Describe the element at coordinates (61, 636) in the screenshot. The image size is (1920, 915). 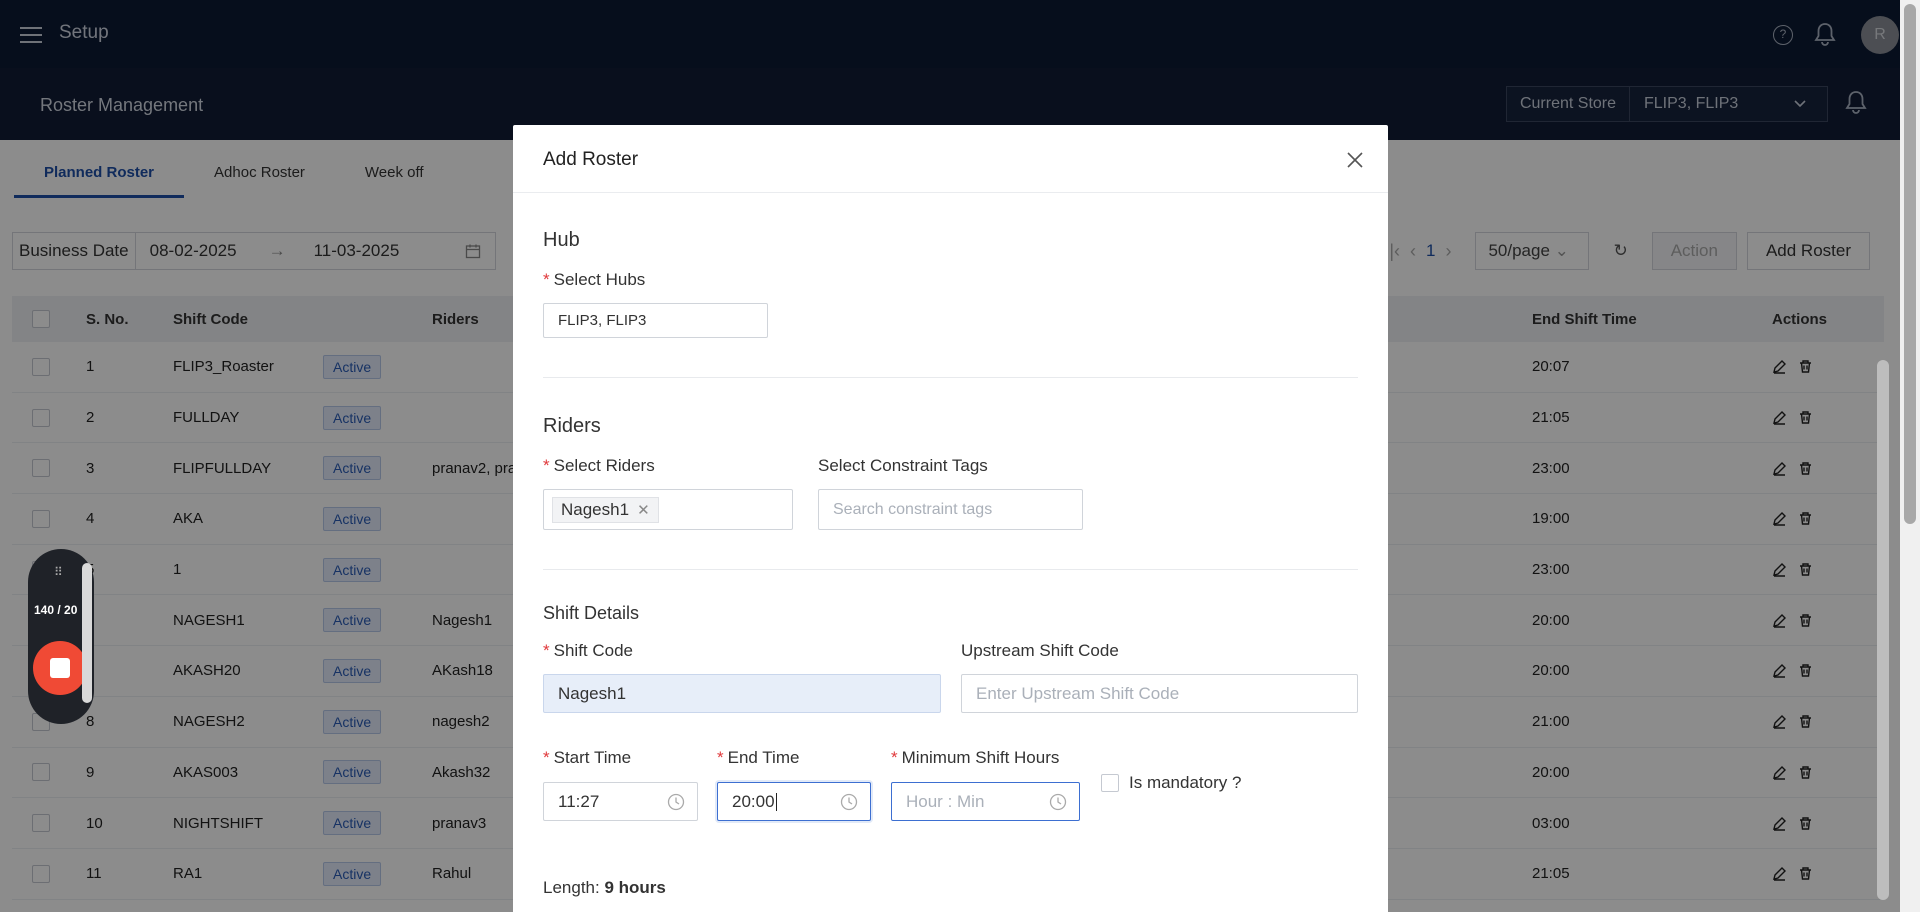
I see `screen-recorder-widget: ⠿ 140 / 20` at that location.